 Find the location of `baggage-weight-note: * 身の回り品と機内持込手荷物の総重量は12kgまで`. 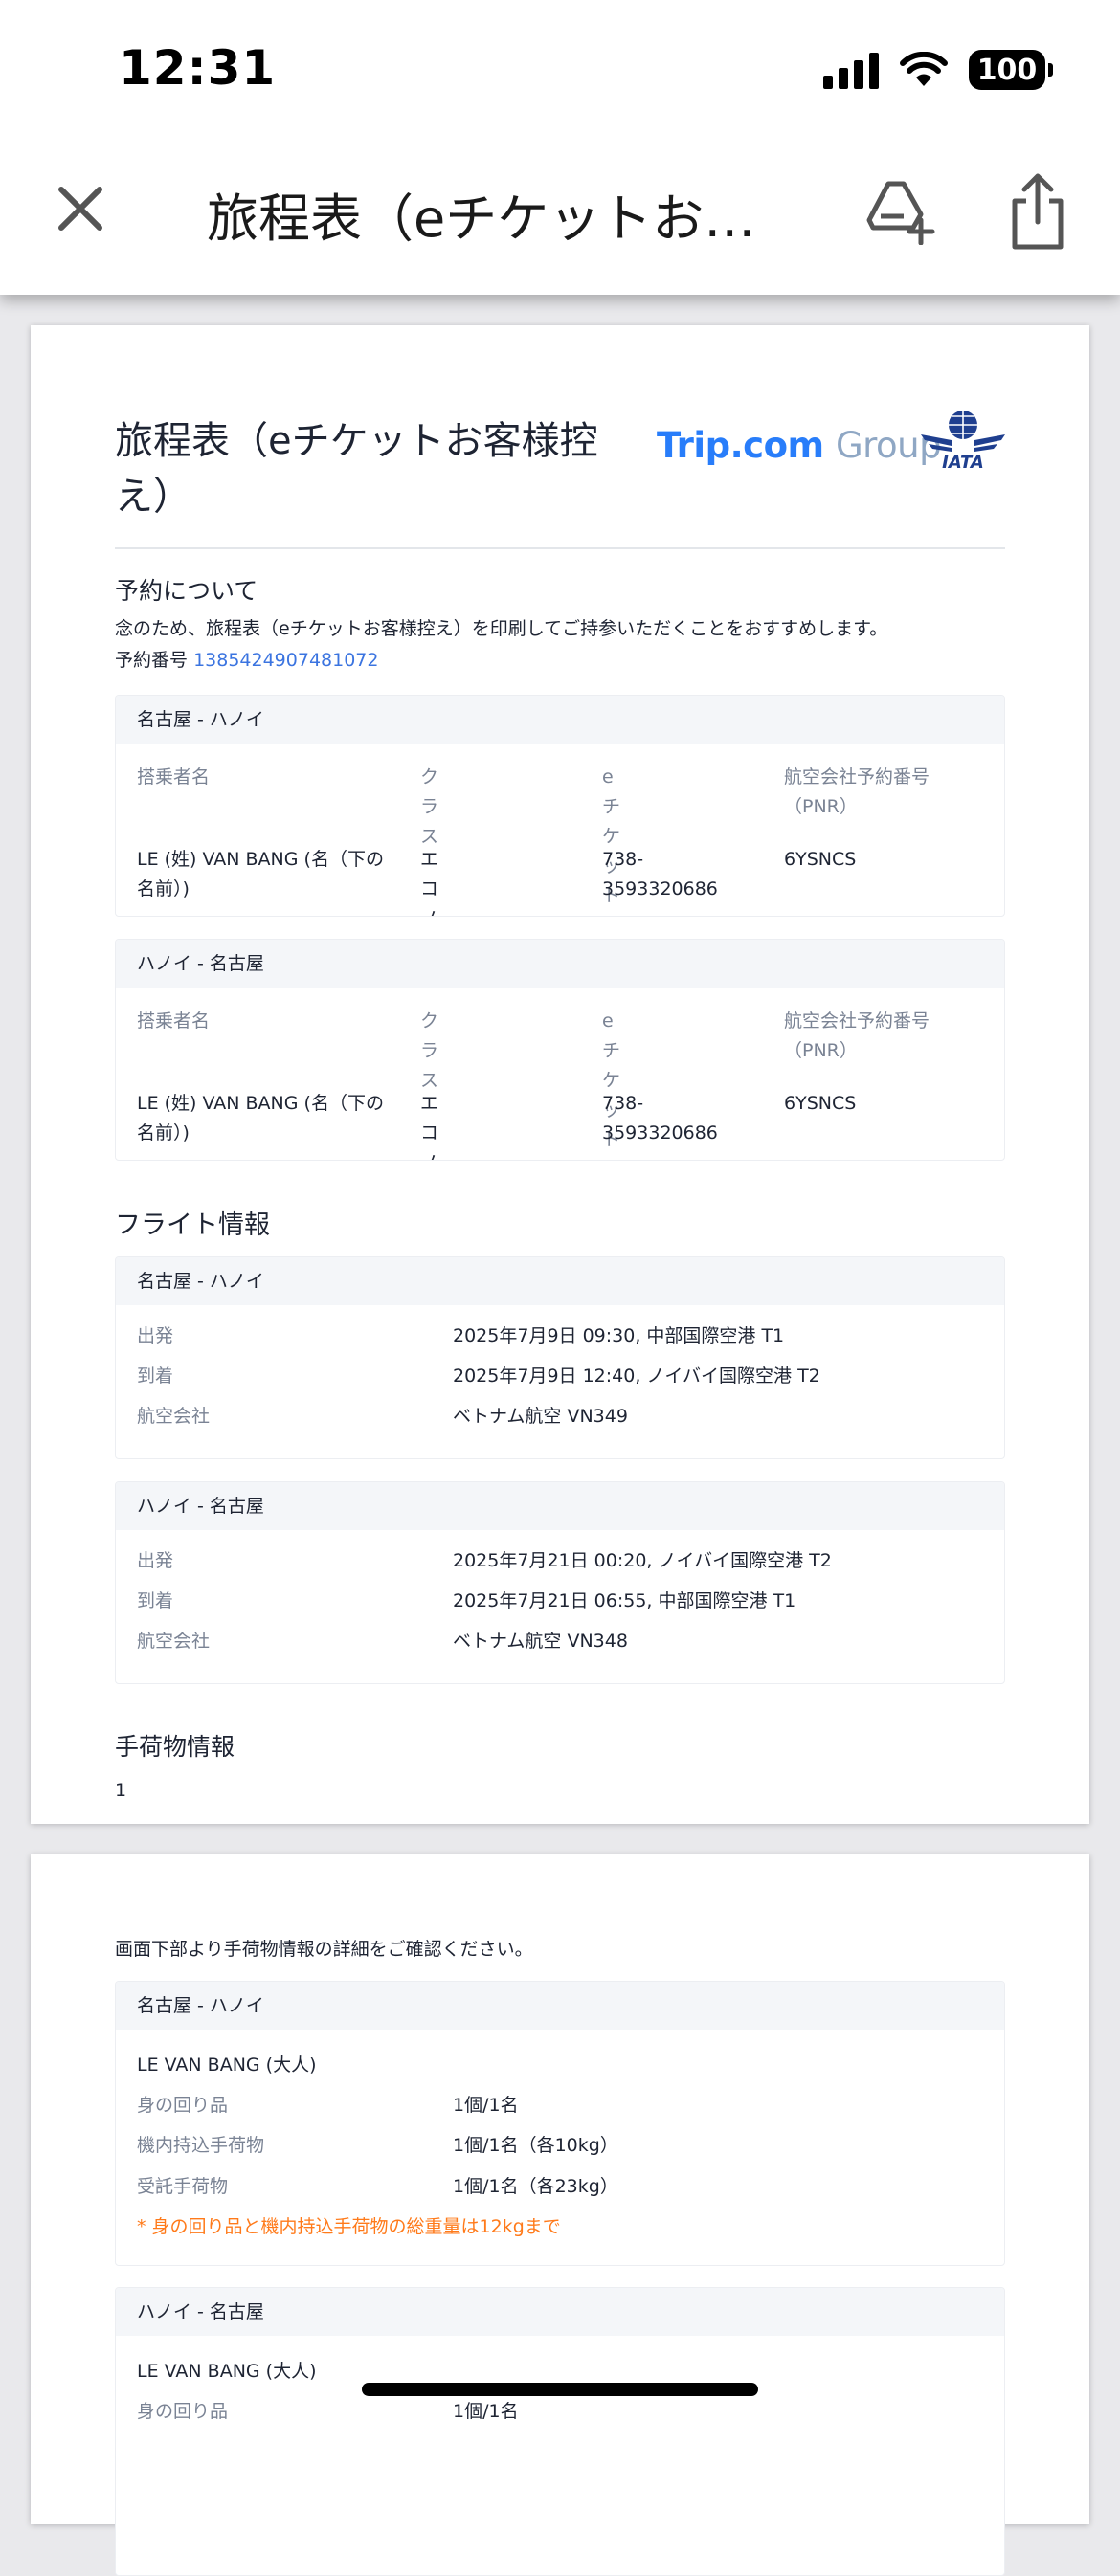

baggage-weight-note: * 身の回り品と機内持込手荷物の総重量は12kgまで is located at coordinates (349, 2226).